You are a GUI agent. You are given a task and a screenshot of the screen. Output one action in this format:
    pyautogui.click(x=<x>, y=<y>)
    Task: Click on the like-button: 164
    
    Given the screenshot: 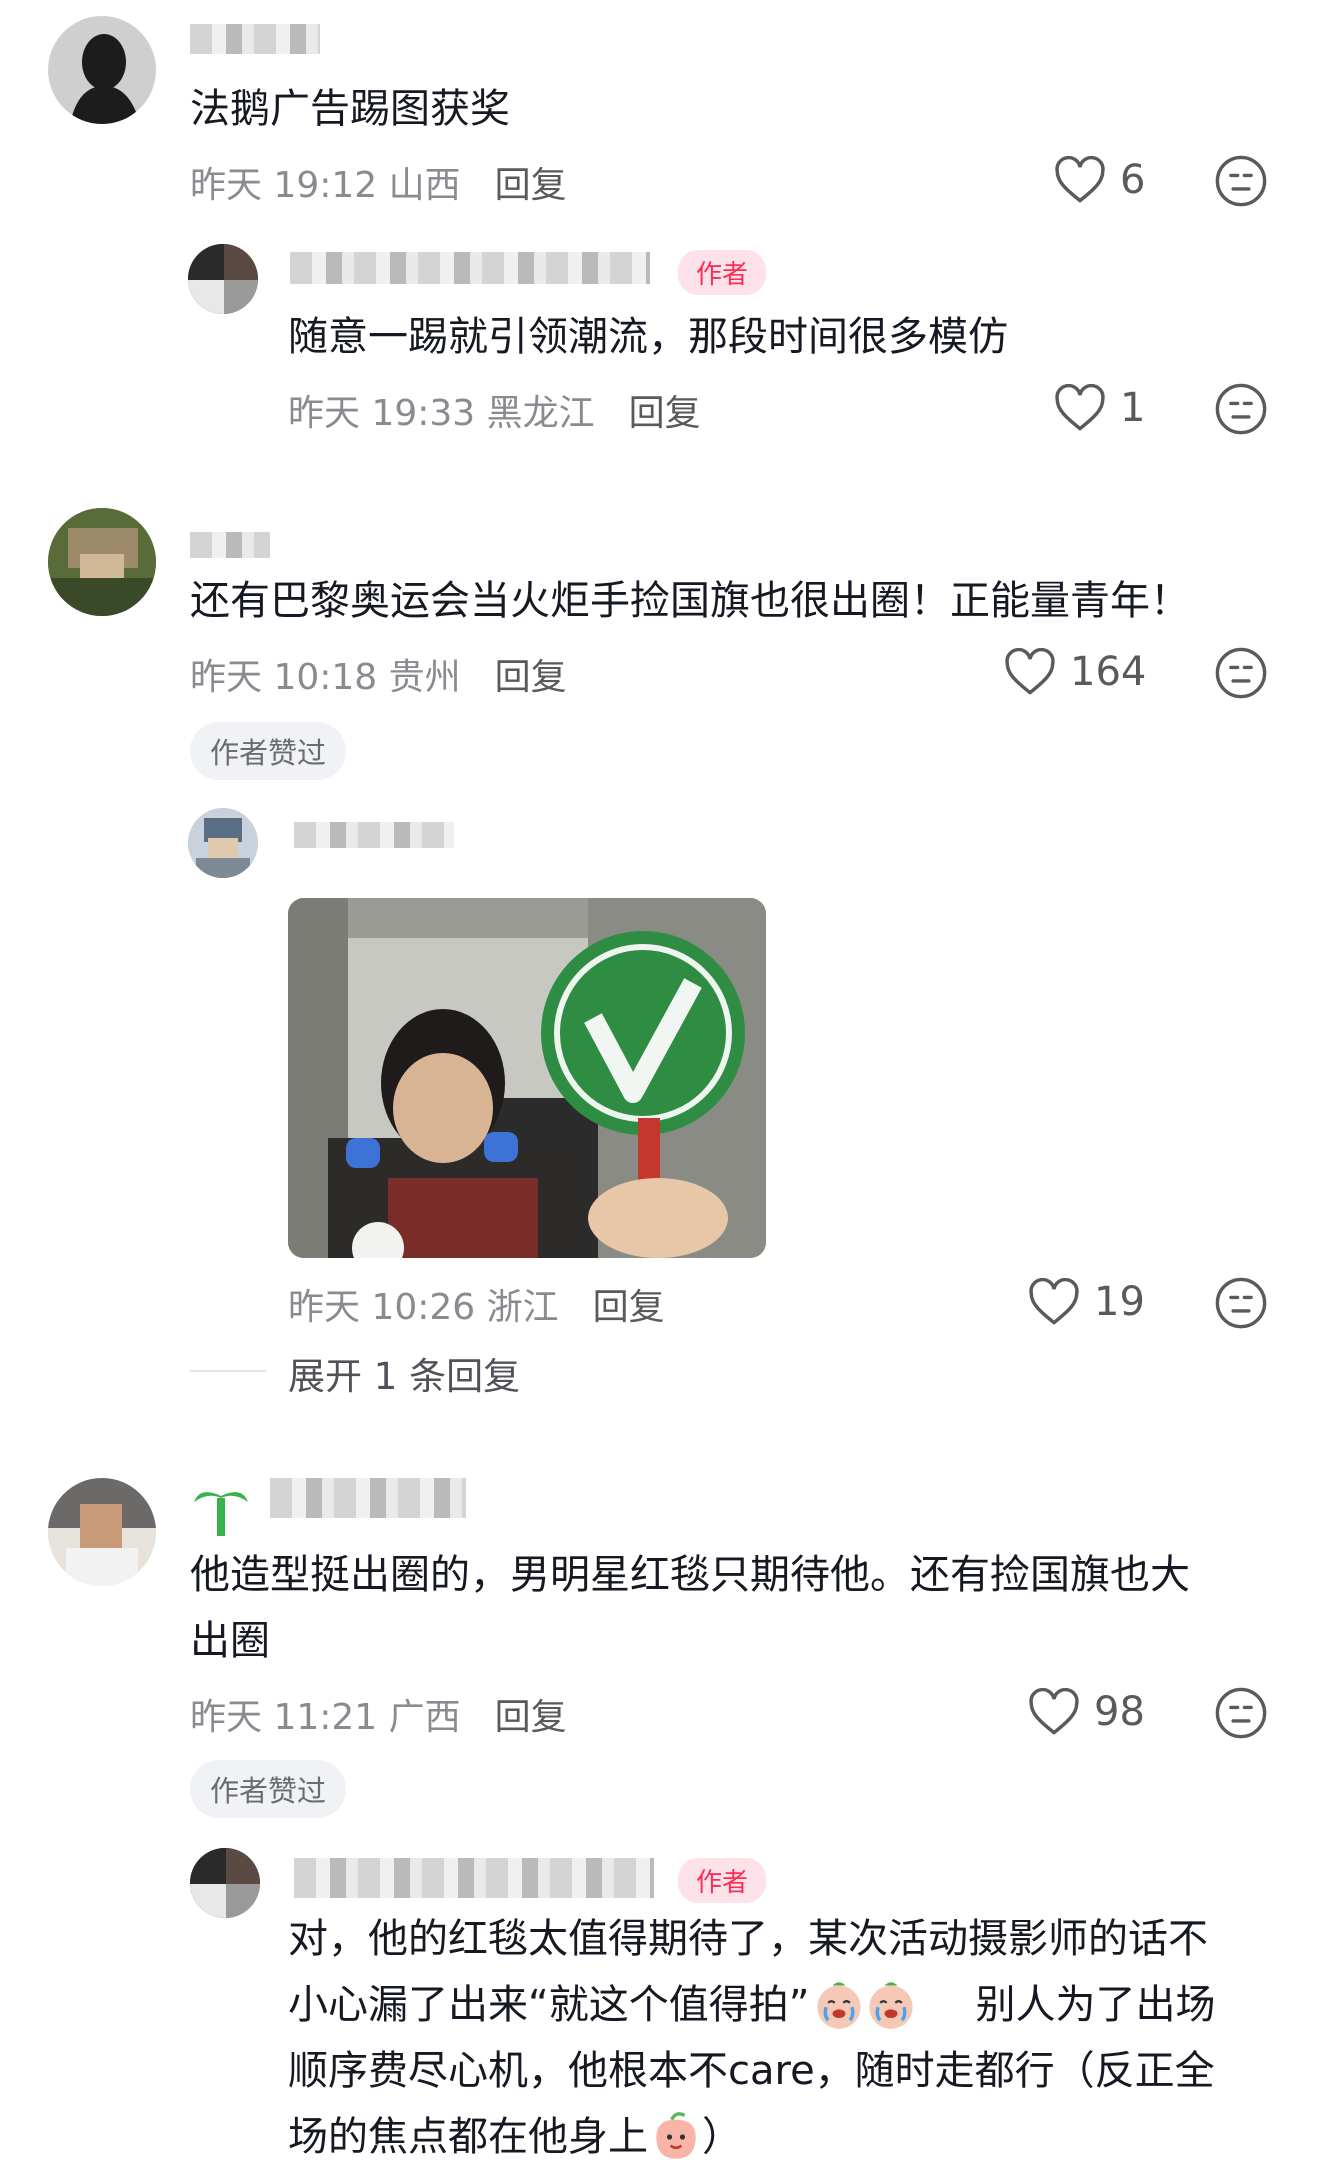 What is the action you would take?
    pyautogui.click(x=1075, y=672)
    